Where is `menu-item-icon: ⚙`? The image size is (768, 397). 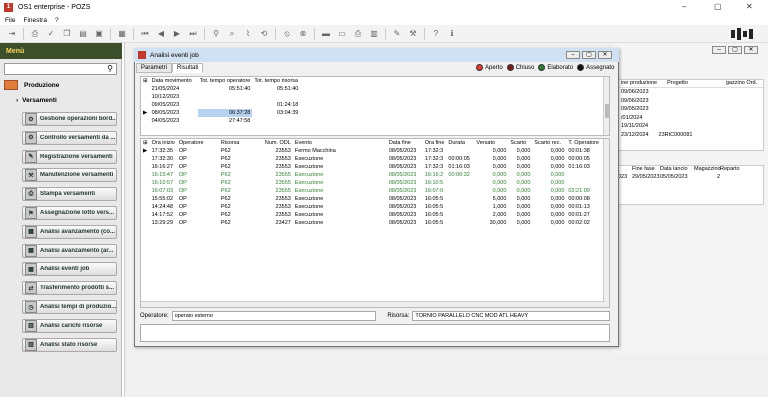
menu-item-icon: ⚙ is located at coordinates (31, 137).